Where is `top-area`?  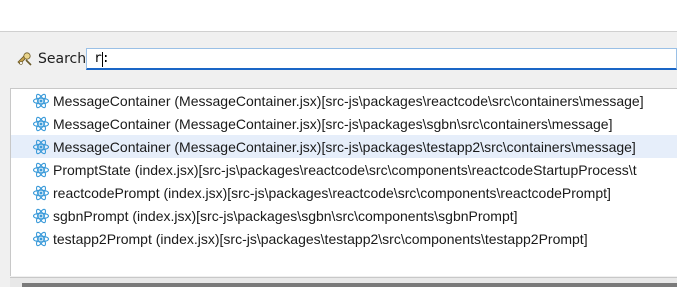
top-area is located at coordinates (338, 15).